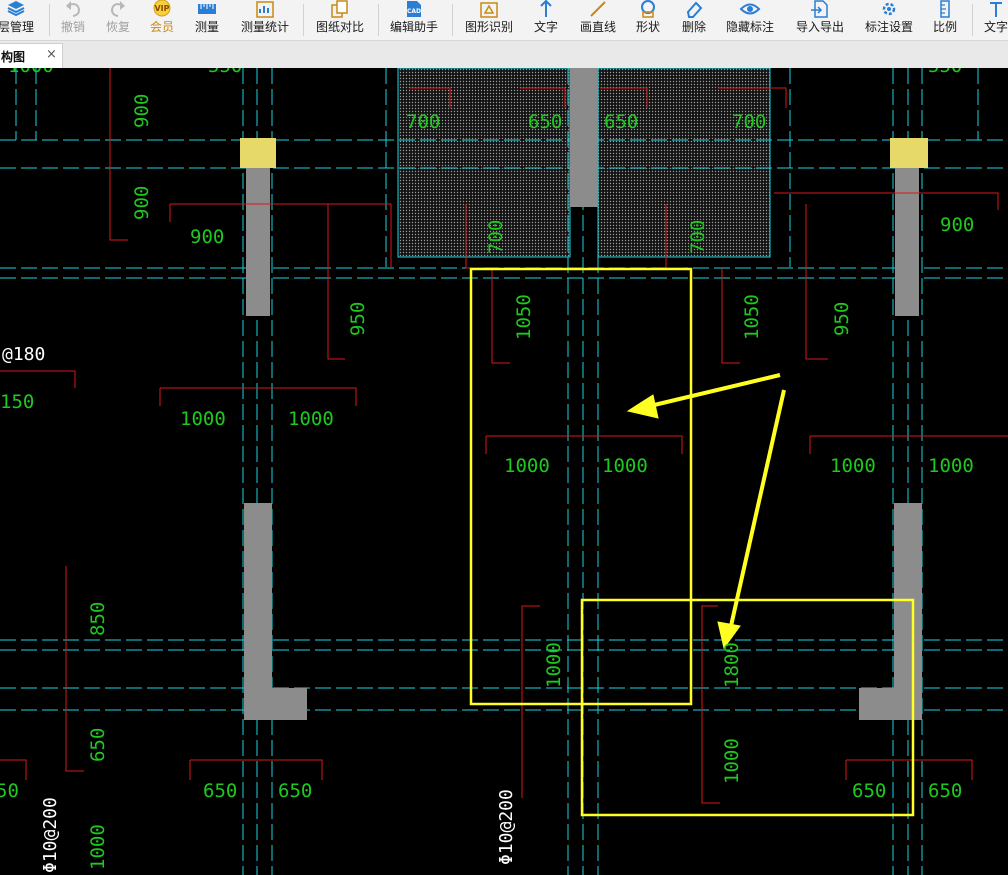 Image resolution: width=1008 pixels, height=875 pixels. I want to click on undo-button: 撤销, so click(73, 20).